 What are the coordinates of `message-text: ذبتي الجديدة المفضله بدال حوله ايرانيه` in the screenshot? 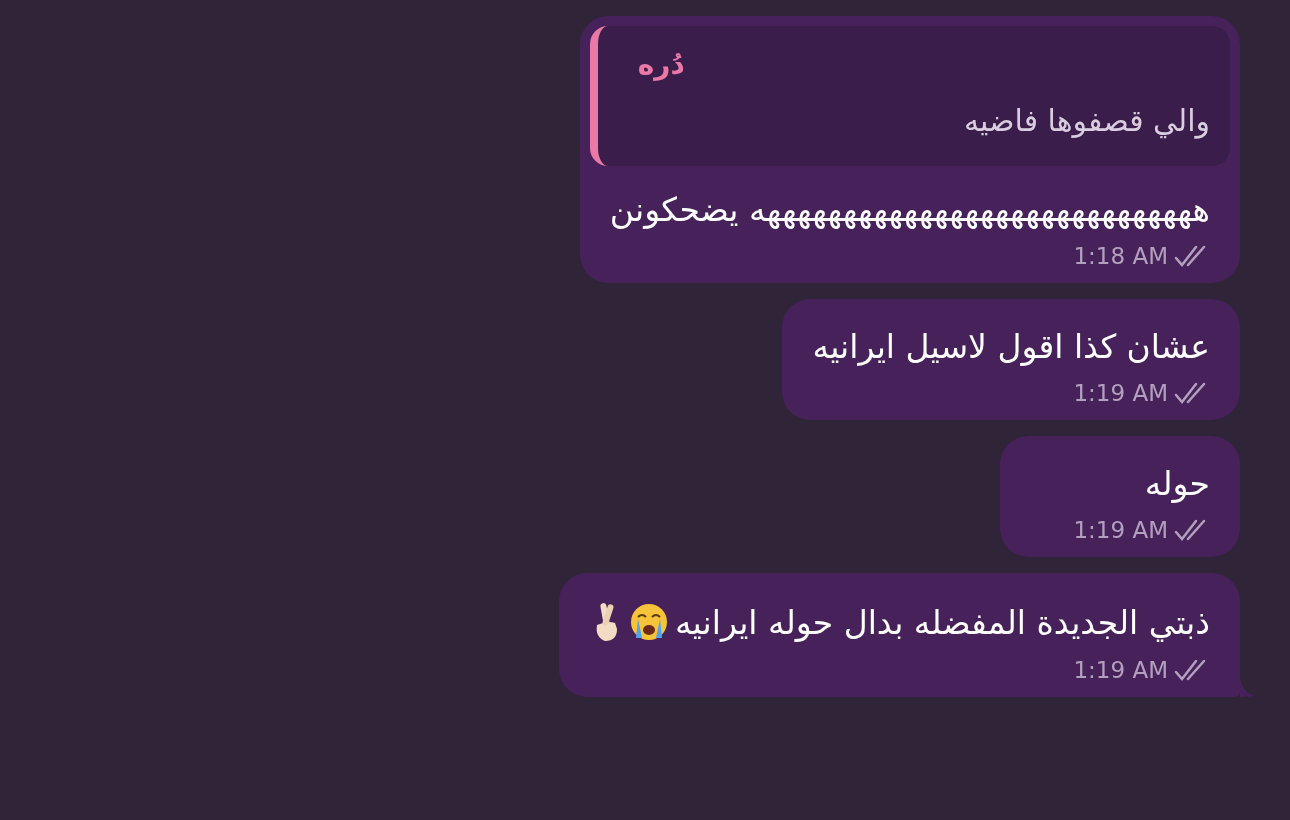 It's located at (942, 622).